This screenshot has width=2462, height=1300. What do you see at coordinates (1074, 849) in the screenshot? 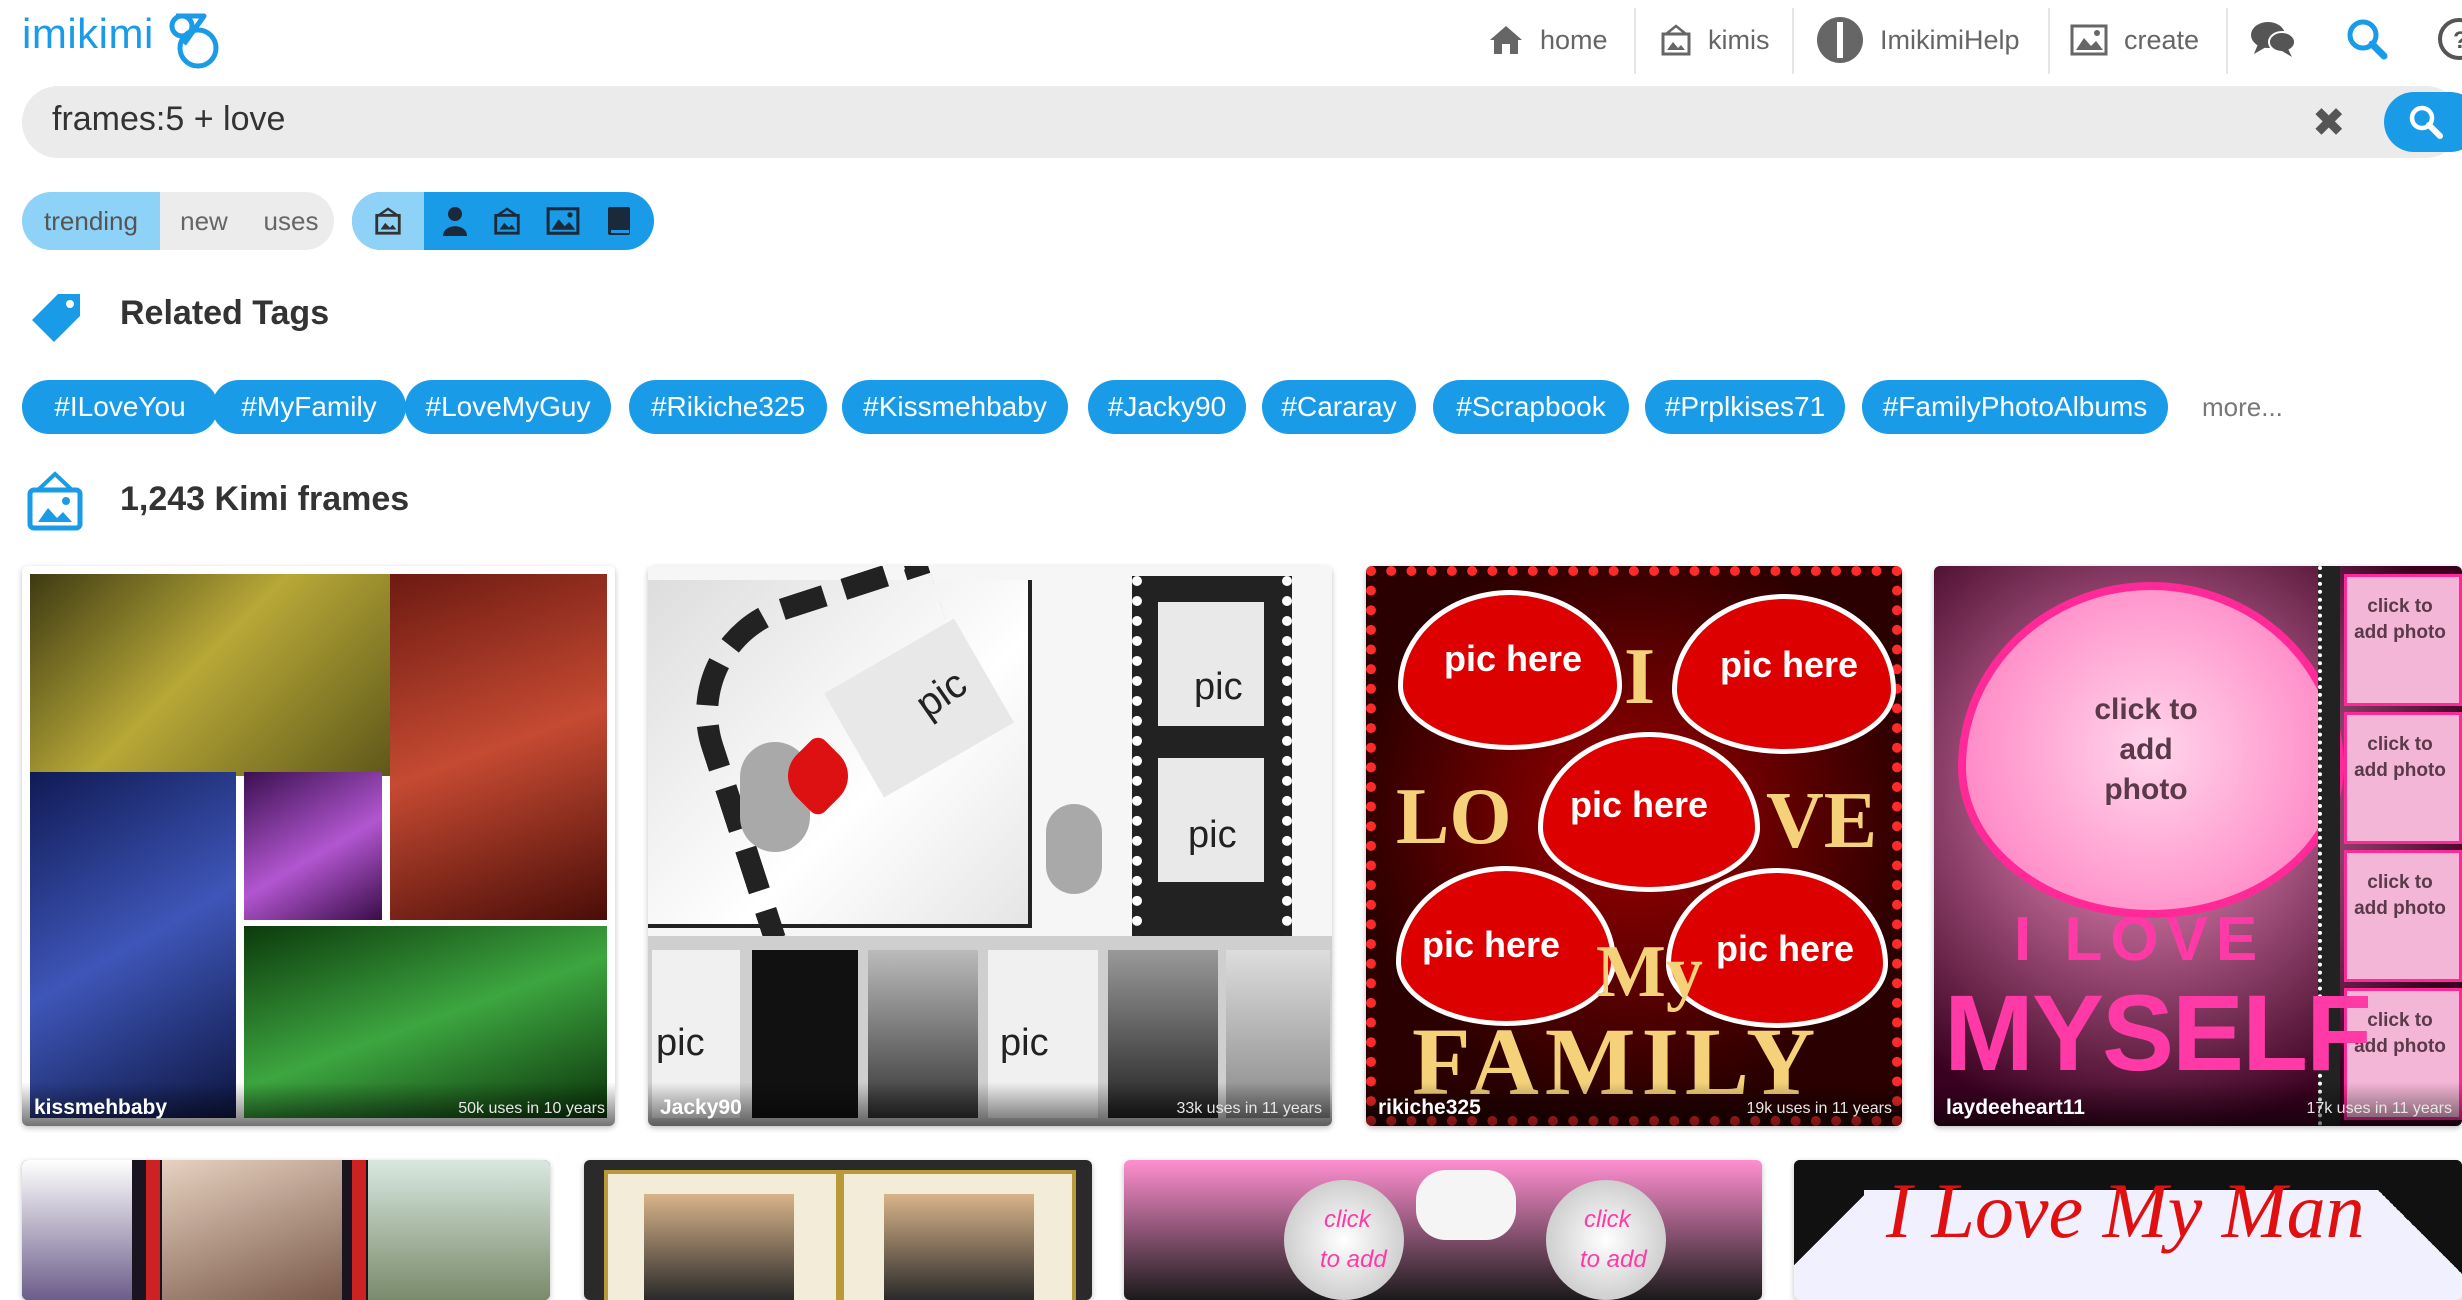
I see `teddy-bear-graphic` at bounding box center [1074, 849].